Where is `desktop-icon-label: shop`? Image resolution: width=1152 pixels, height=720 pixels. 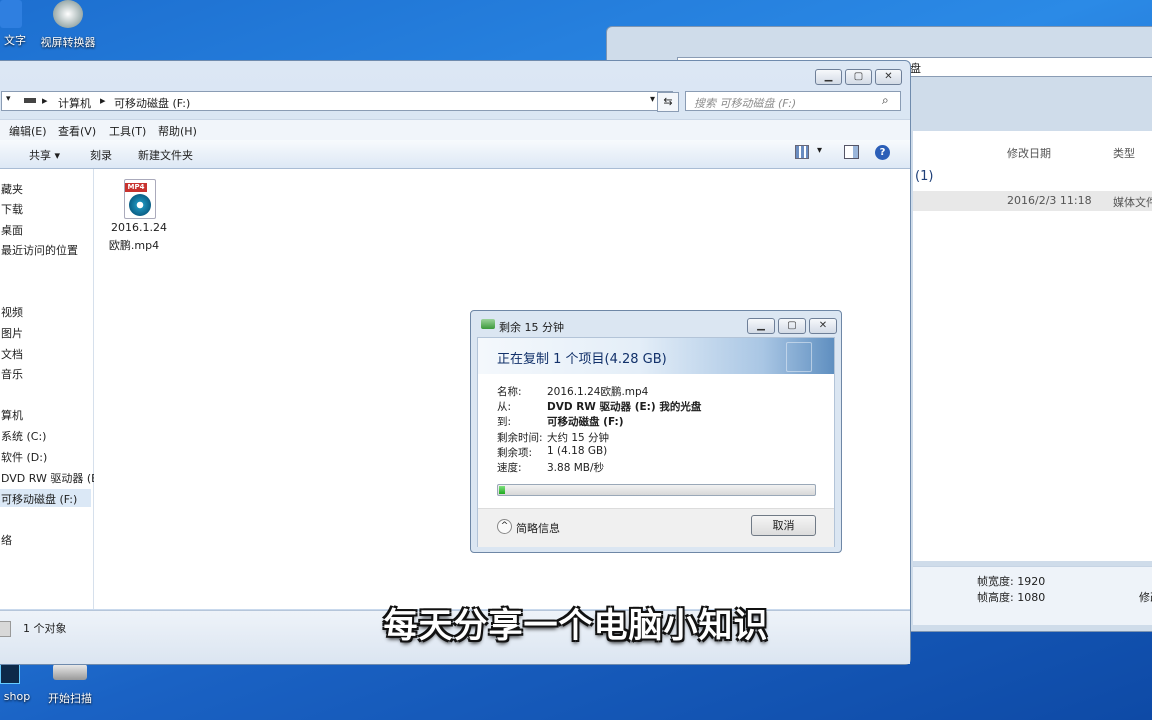 desktop-icon-label: shop is located at coordinates (17, 696).